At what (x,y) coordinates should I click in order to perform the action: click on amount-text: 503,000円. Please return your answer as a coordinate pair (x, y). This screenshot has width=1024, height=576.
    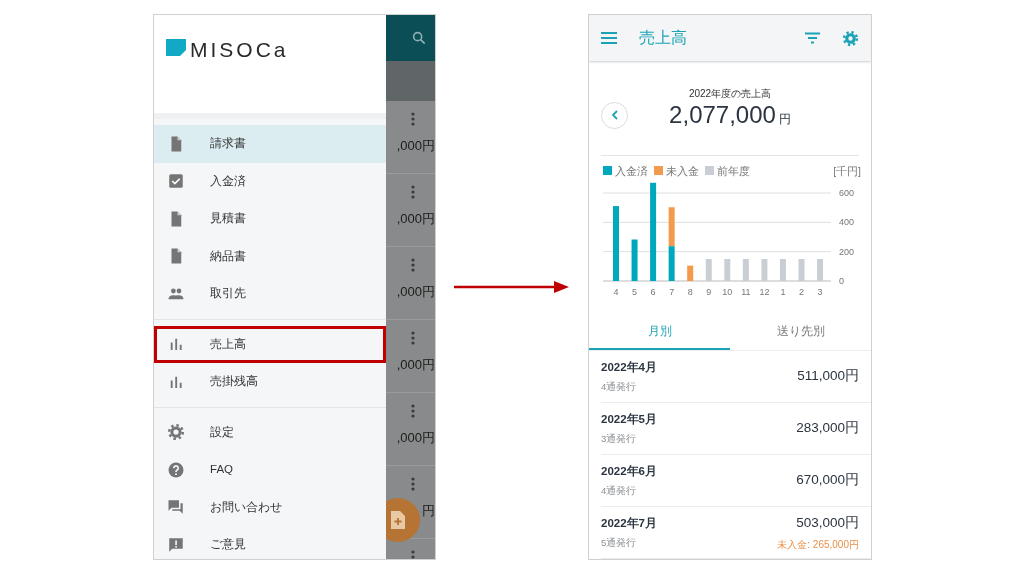
    Looking at the image, I should click on (827, 522).